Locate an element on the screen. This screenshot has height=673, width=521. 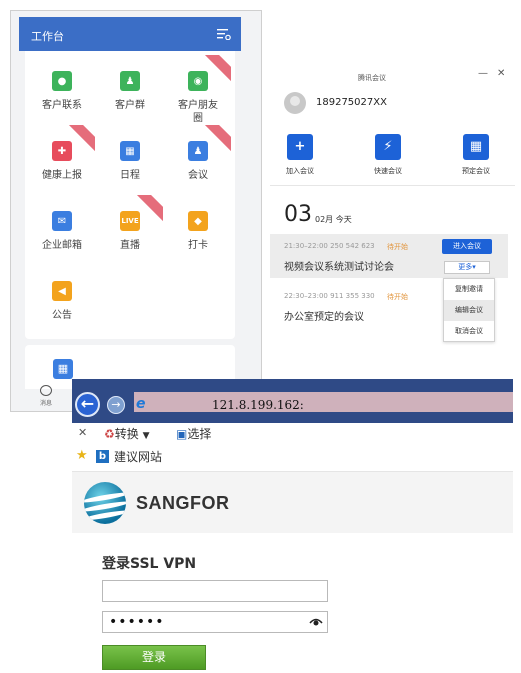
workbench-title: 工作台 is located at coordinates (47, 36).